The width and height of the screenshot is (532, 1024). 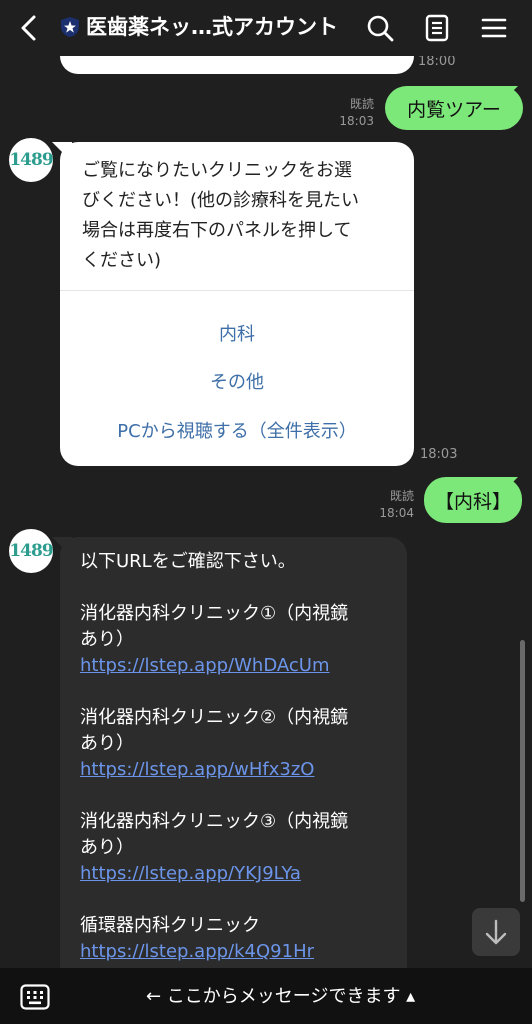 What do you see at coordinates (237, 290) in the screenshot?
I see `card-divider` at bounding box center [237, 290].